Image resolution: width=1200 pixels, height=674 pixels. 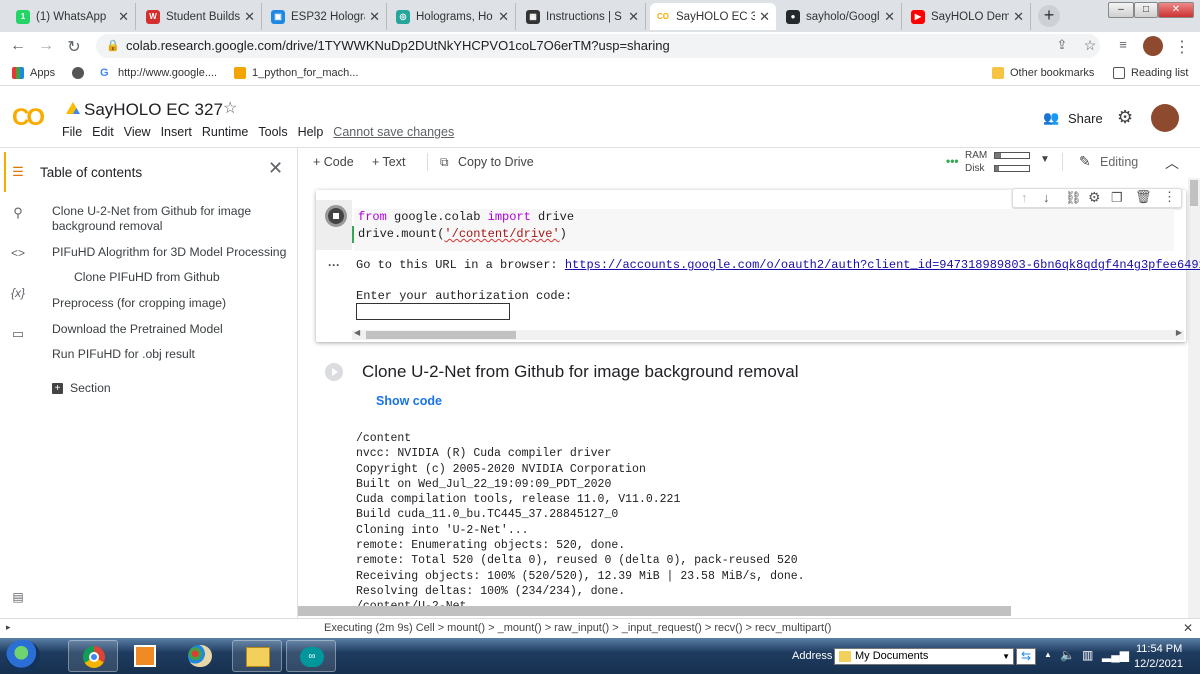 What do you see at coordinates (23, 656) in the screenshot?
I see `start-button` at bounding box center [23, 656].